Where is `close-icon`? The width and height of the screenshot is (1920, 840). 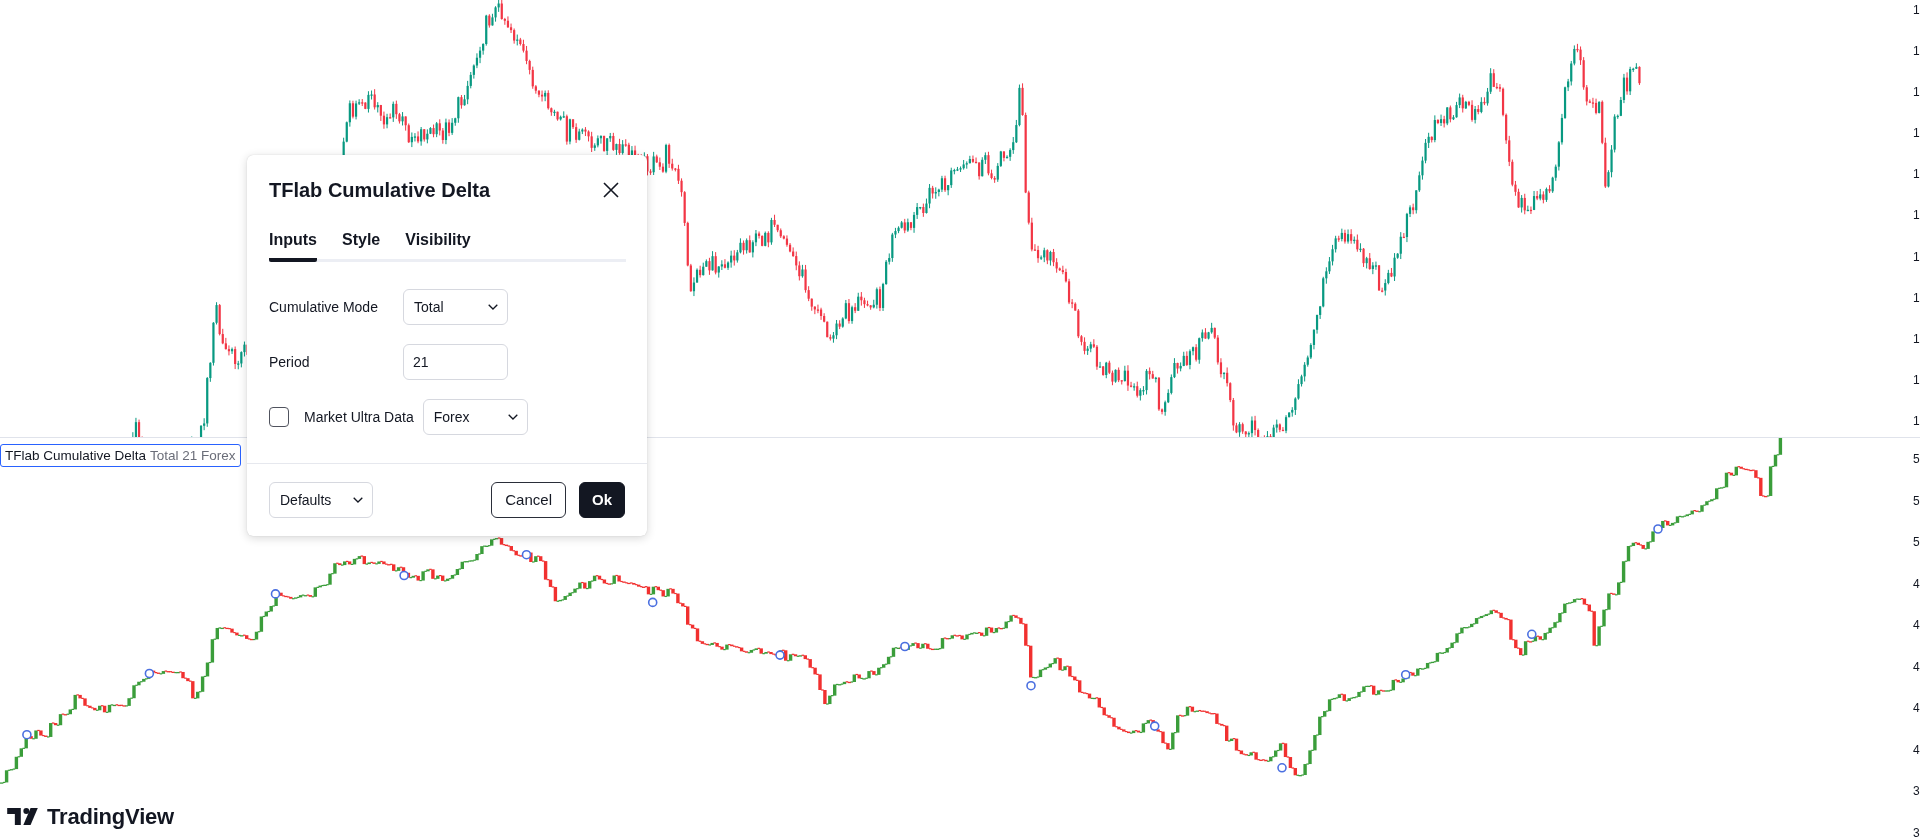
close-icon is located at coordinates (611, 190).